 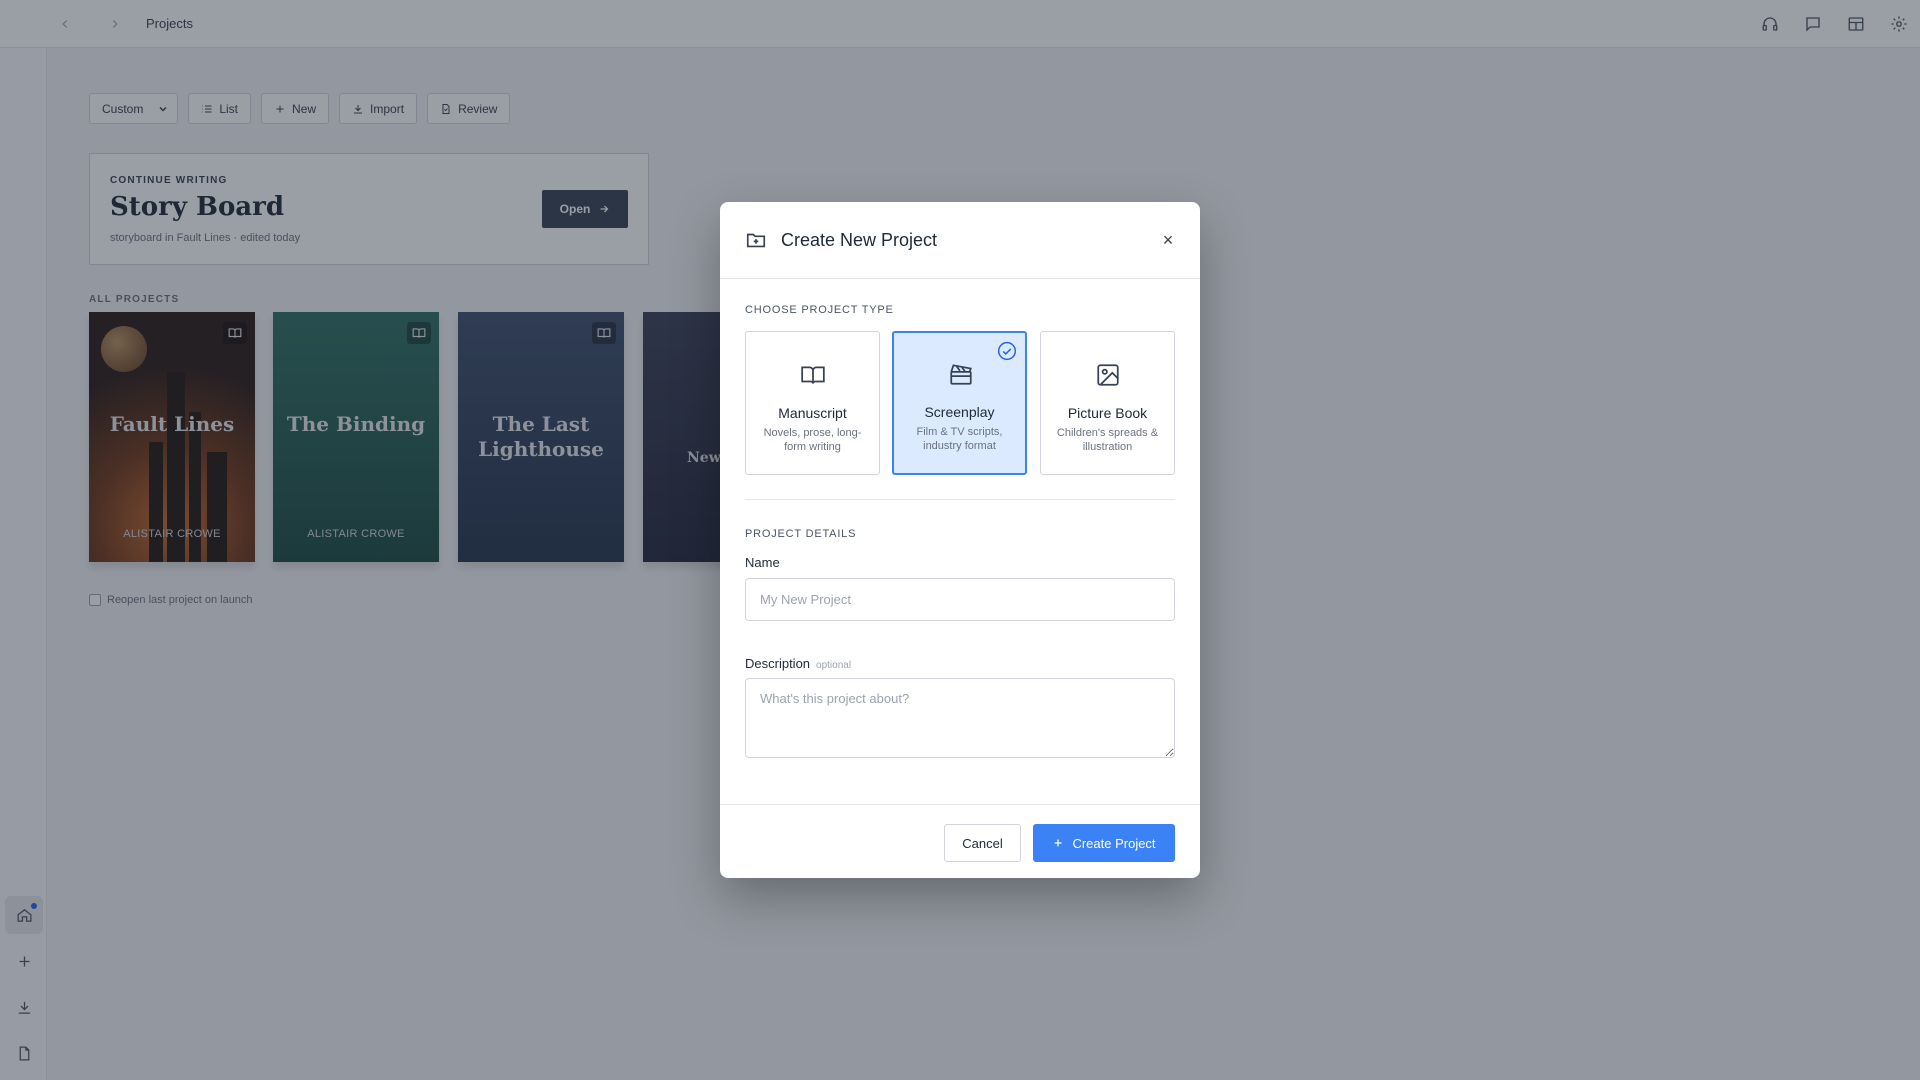 I want to click on dialog-title: Create New Project, so click(x=859, y=240).